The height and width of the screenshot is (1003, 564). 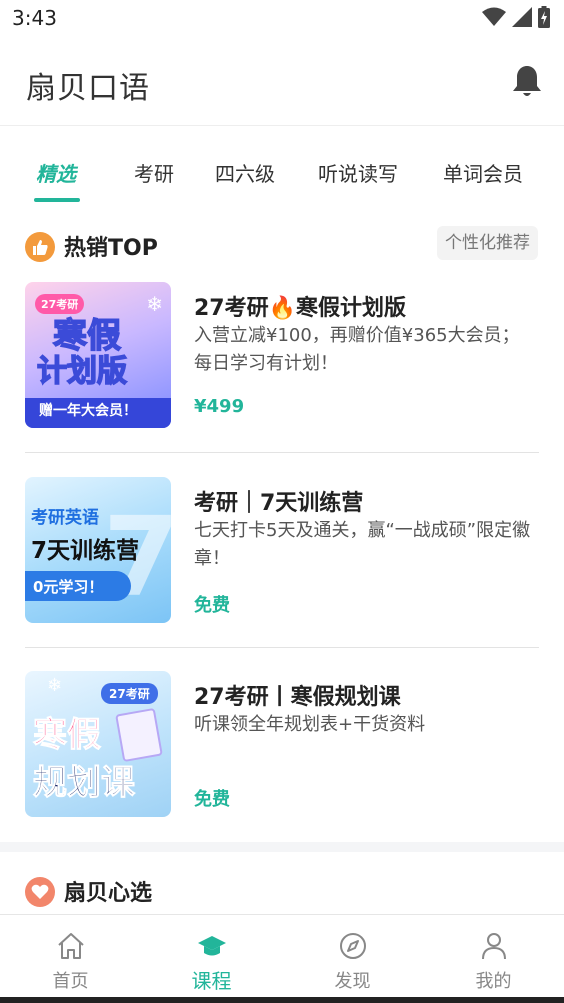 I want to click on status-time: 3:43, so click(x=34, y=18).